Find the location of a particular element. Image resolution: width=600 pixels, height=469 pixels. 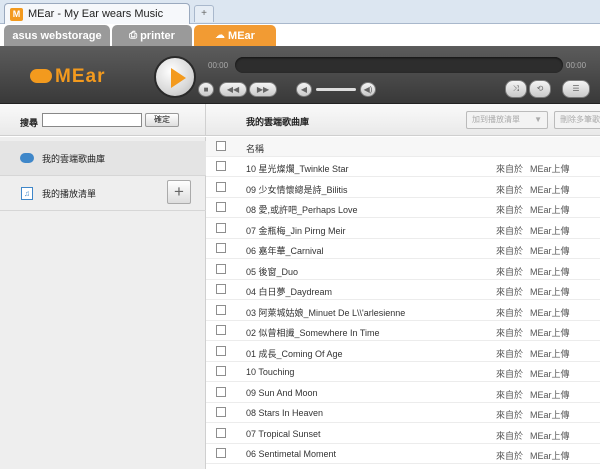

track-name: 06 嘉年華_Carnival is located at coordinates (285, 251).